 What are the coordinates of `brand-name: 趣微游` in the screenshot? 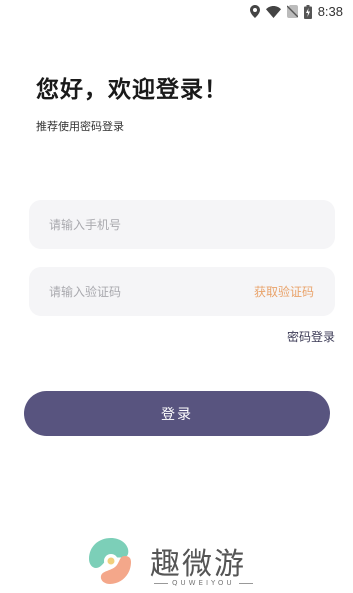 It's located at (198, 564).